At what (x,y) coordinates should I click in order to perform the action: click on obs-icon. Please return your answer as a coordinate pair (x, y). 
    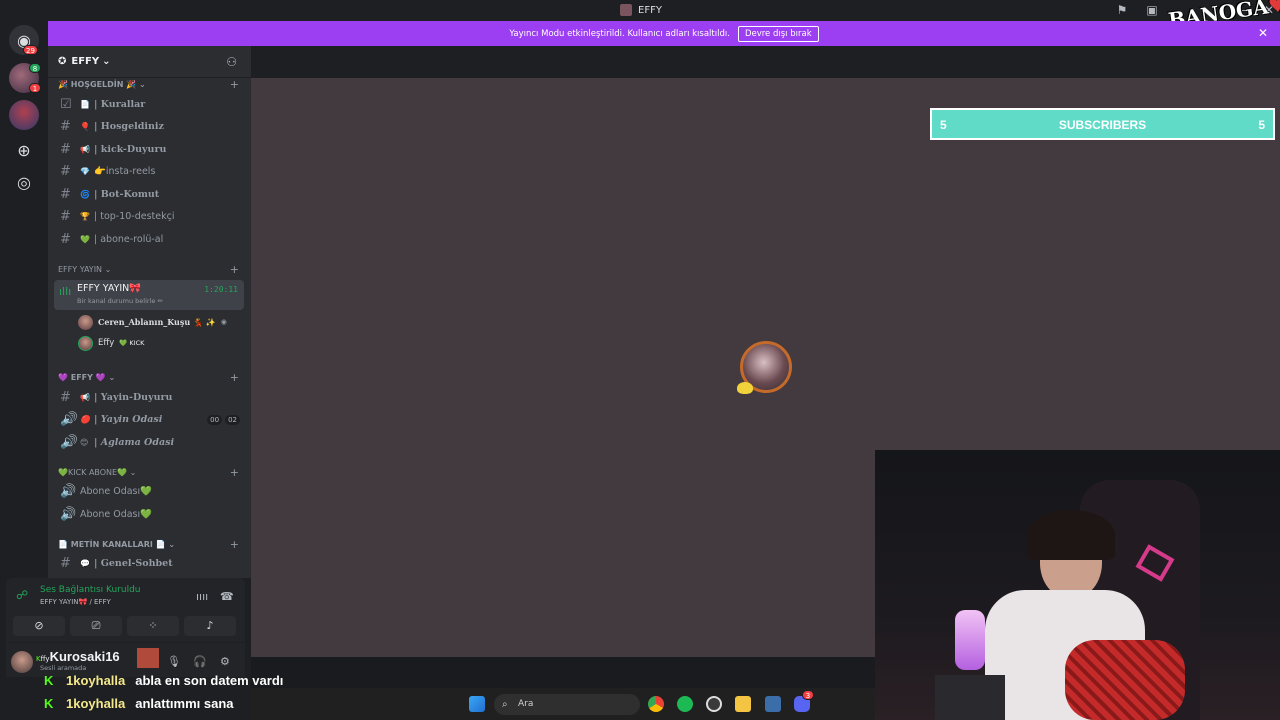
    Looking at the image, I should click on (714, 704).